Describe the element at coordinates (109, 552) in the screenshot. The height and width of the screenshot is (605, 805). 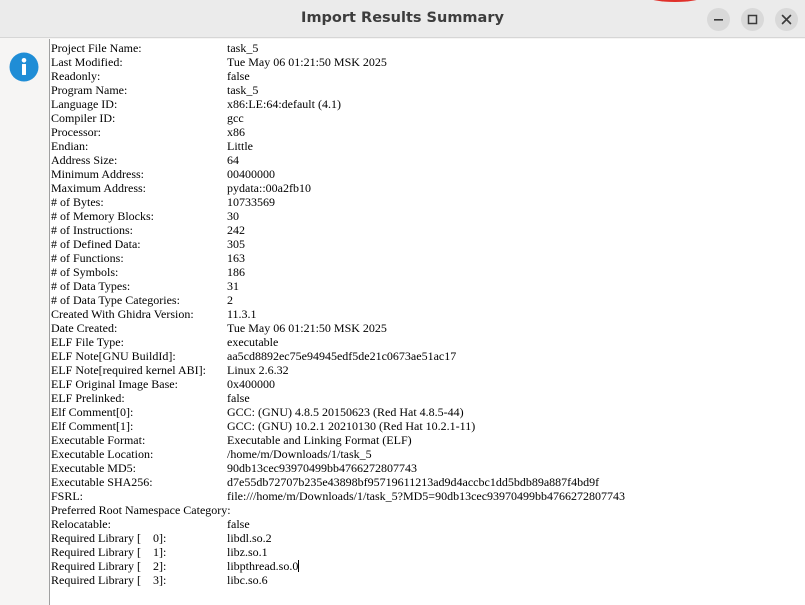
I see `summary-key: Required Library [ 1]:` at that location.